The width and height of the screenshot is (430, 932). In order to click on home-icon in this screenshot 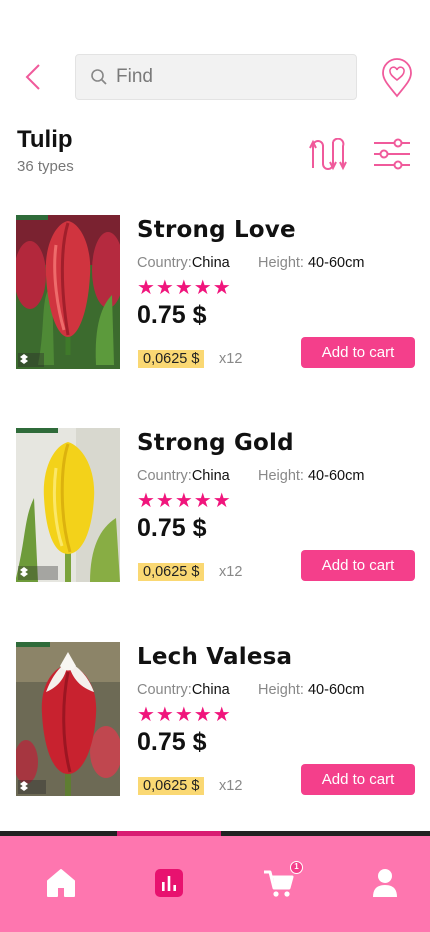, I will do `click(61, 883)`.